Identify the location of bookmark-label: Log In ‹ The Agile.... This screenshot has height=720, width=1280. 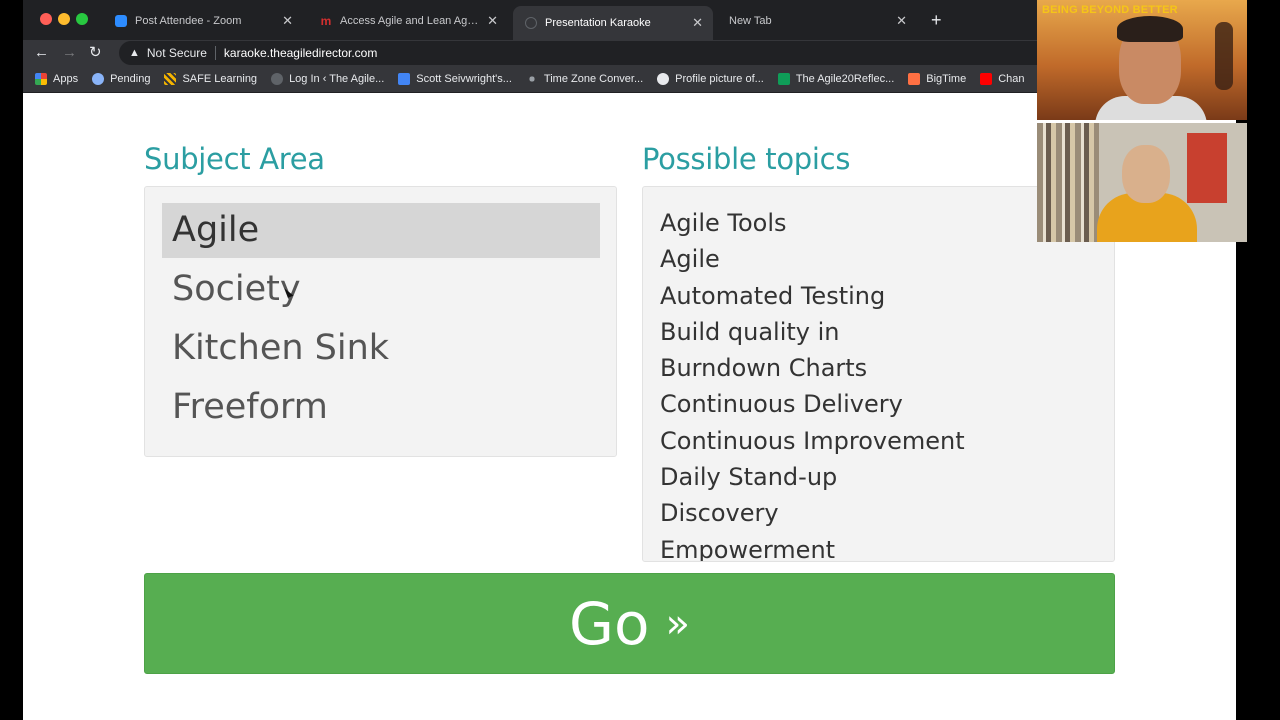
(337, 79).